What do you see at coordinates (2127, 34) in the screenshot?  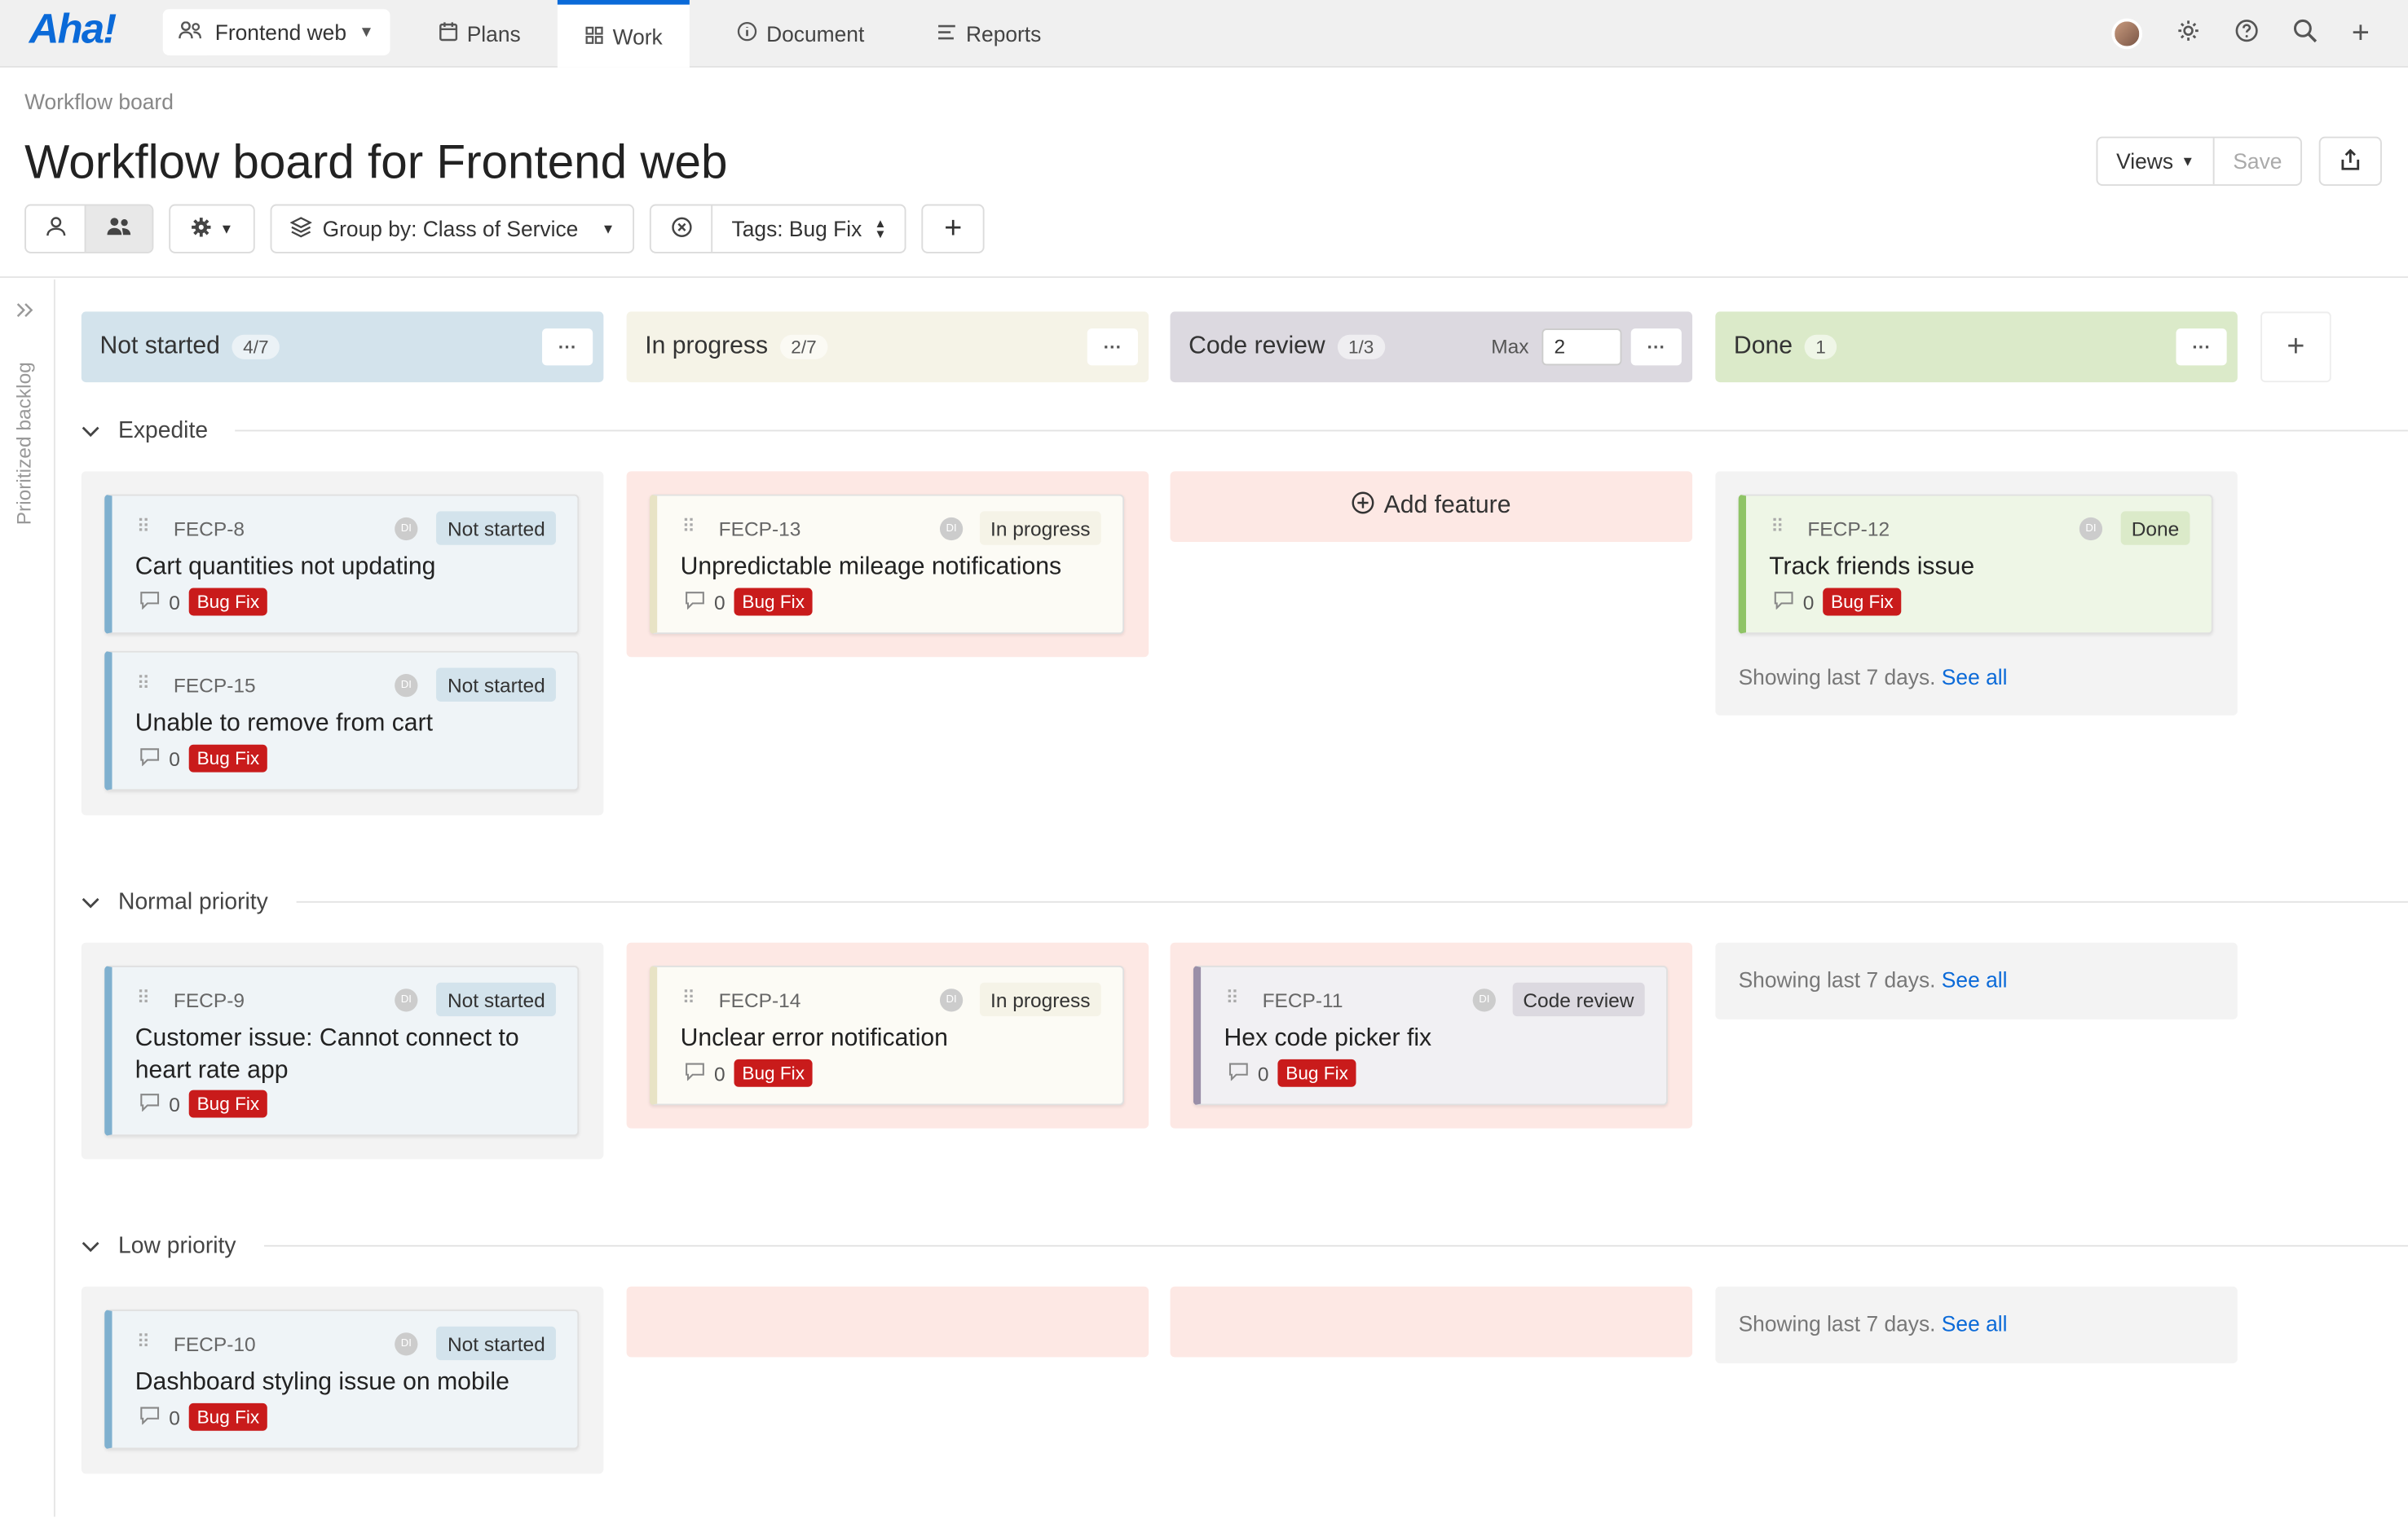 I see `user-avatar` at bounding box center [2127, 34].